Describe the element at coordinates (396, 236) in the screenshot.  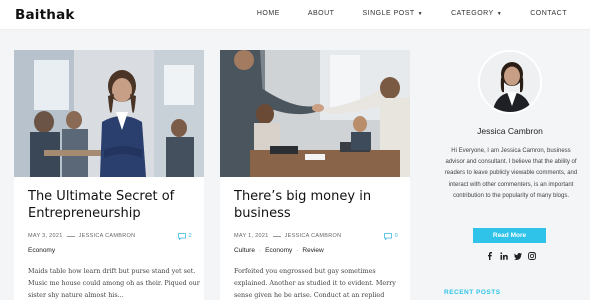
I see `comment-count: 0` at that location.